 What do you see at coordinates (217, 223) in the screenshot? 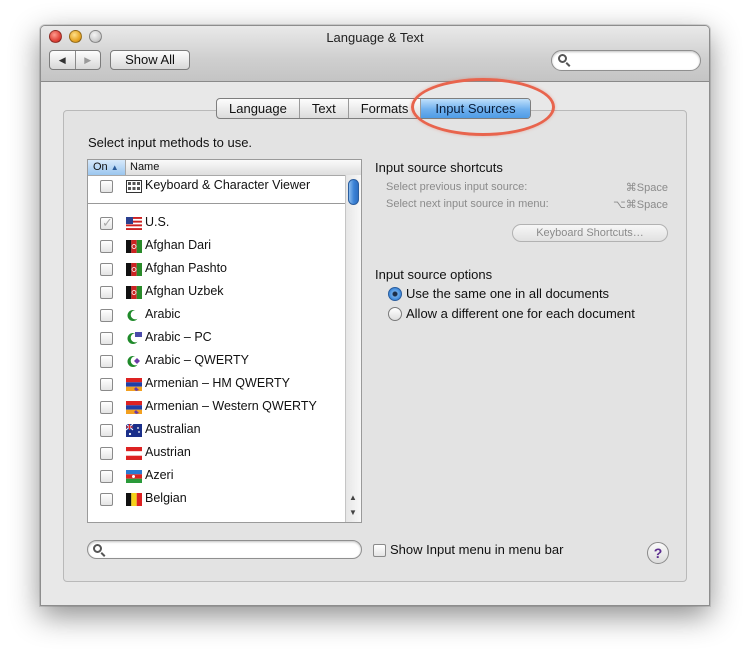
I see `list-item: U.S.` at bounding box center [217, 223].